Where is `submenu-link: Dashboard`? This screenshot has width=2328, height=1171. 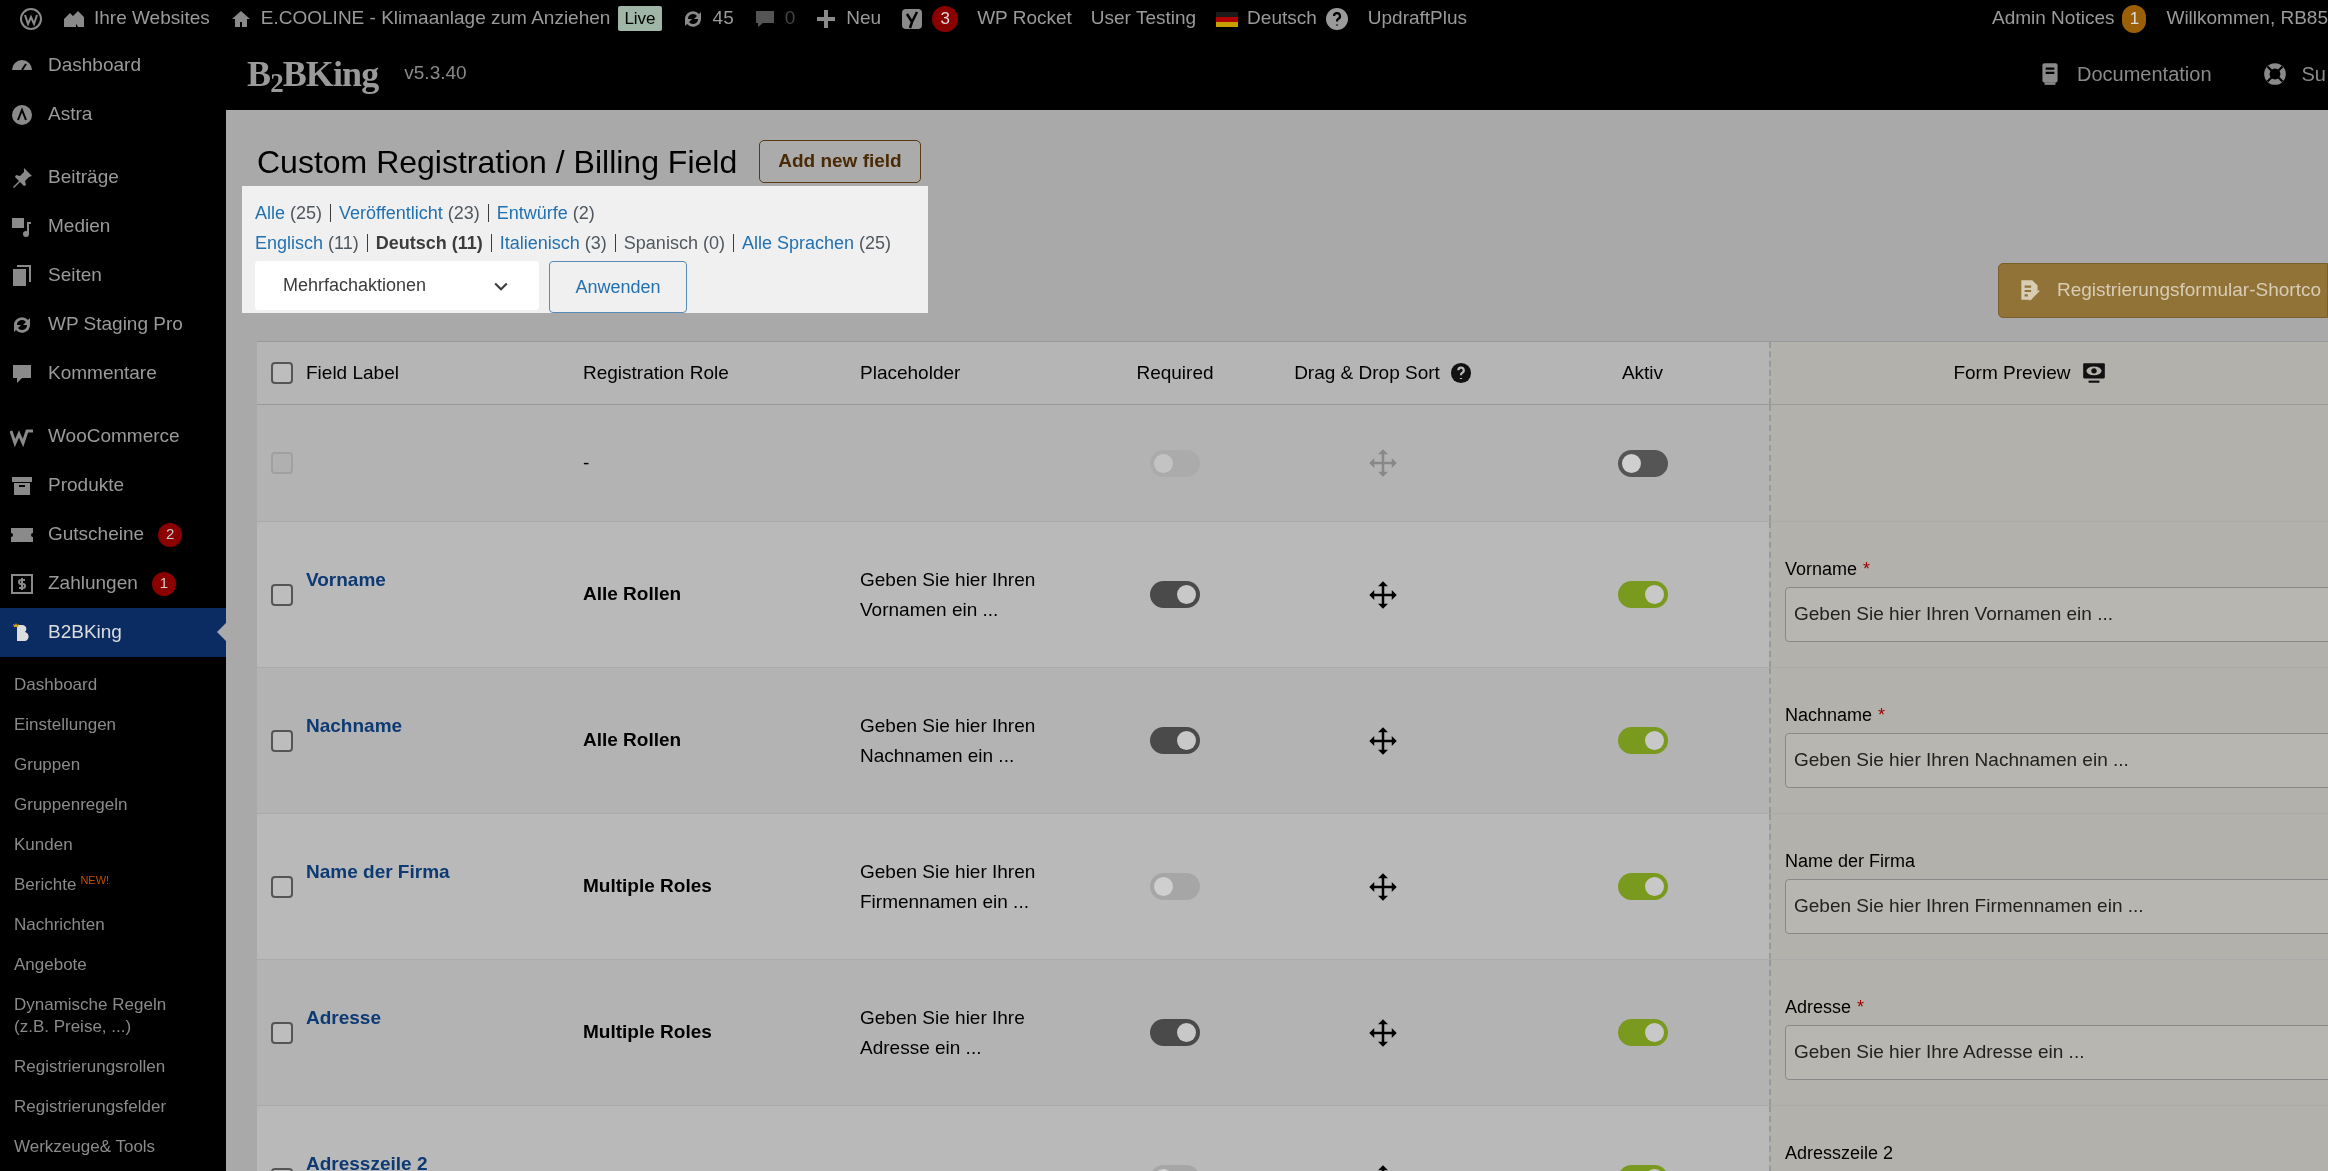
submenu-link: Dashboard is located at coordinates (56, 685).